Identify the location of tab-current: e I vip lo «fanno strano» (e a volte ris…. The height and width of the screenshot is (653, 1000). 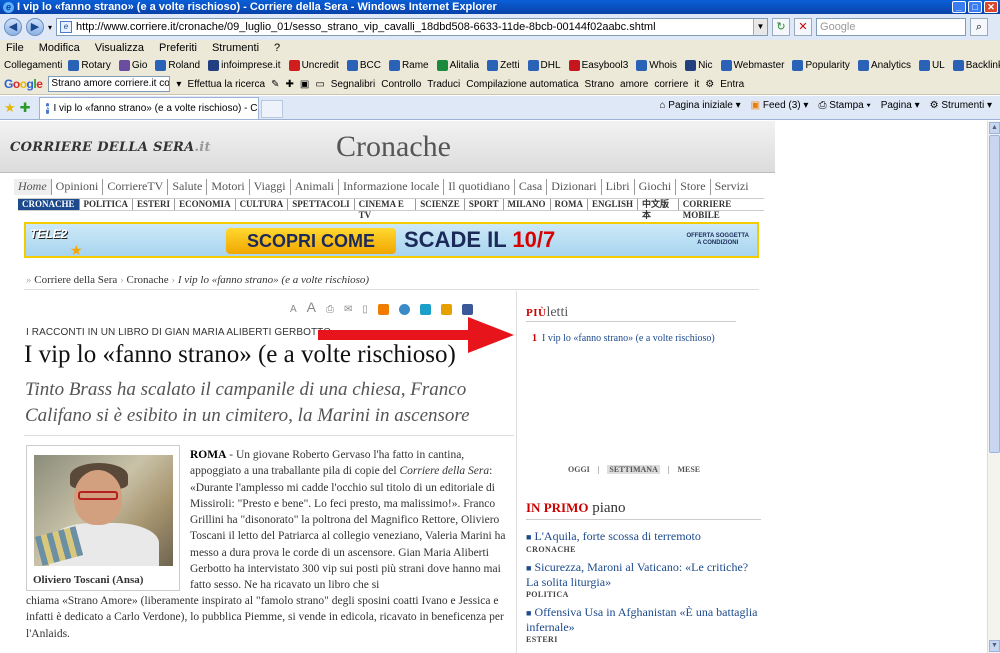
(148, 108).